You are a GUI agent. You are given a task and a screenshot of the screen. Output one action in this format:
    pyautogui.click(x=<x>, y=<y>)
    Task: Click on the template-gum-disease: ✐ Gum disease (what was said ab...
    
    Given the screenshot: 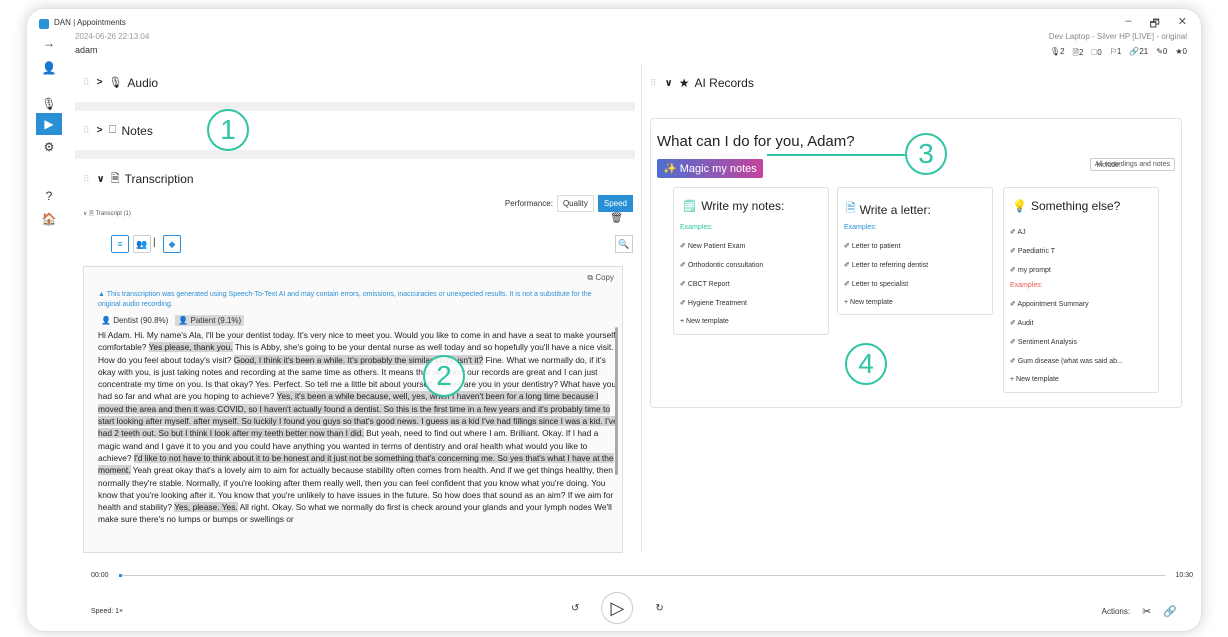 What is the action you would take?
    pyautogui.click(x=1066, y=361)
    